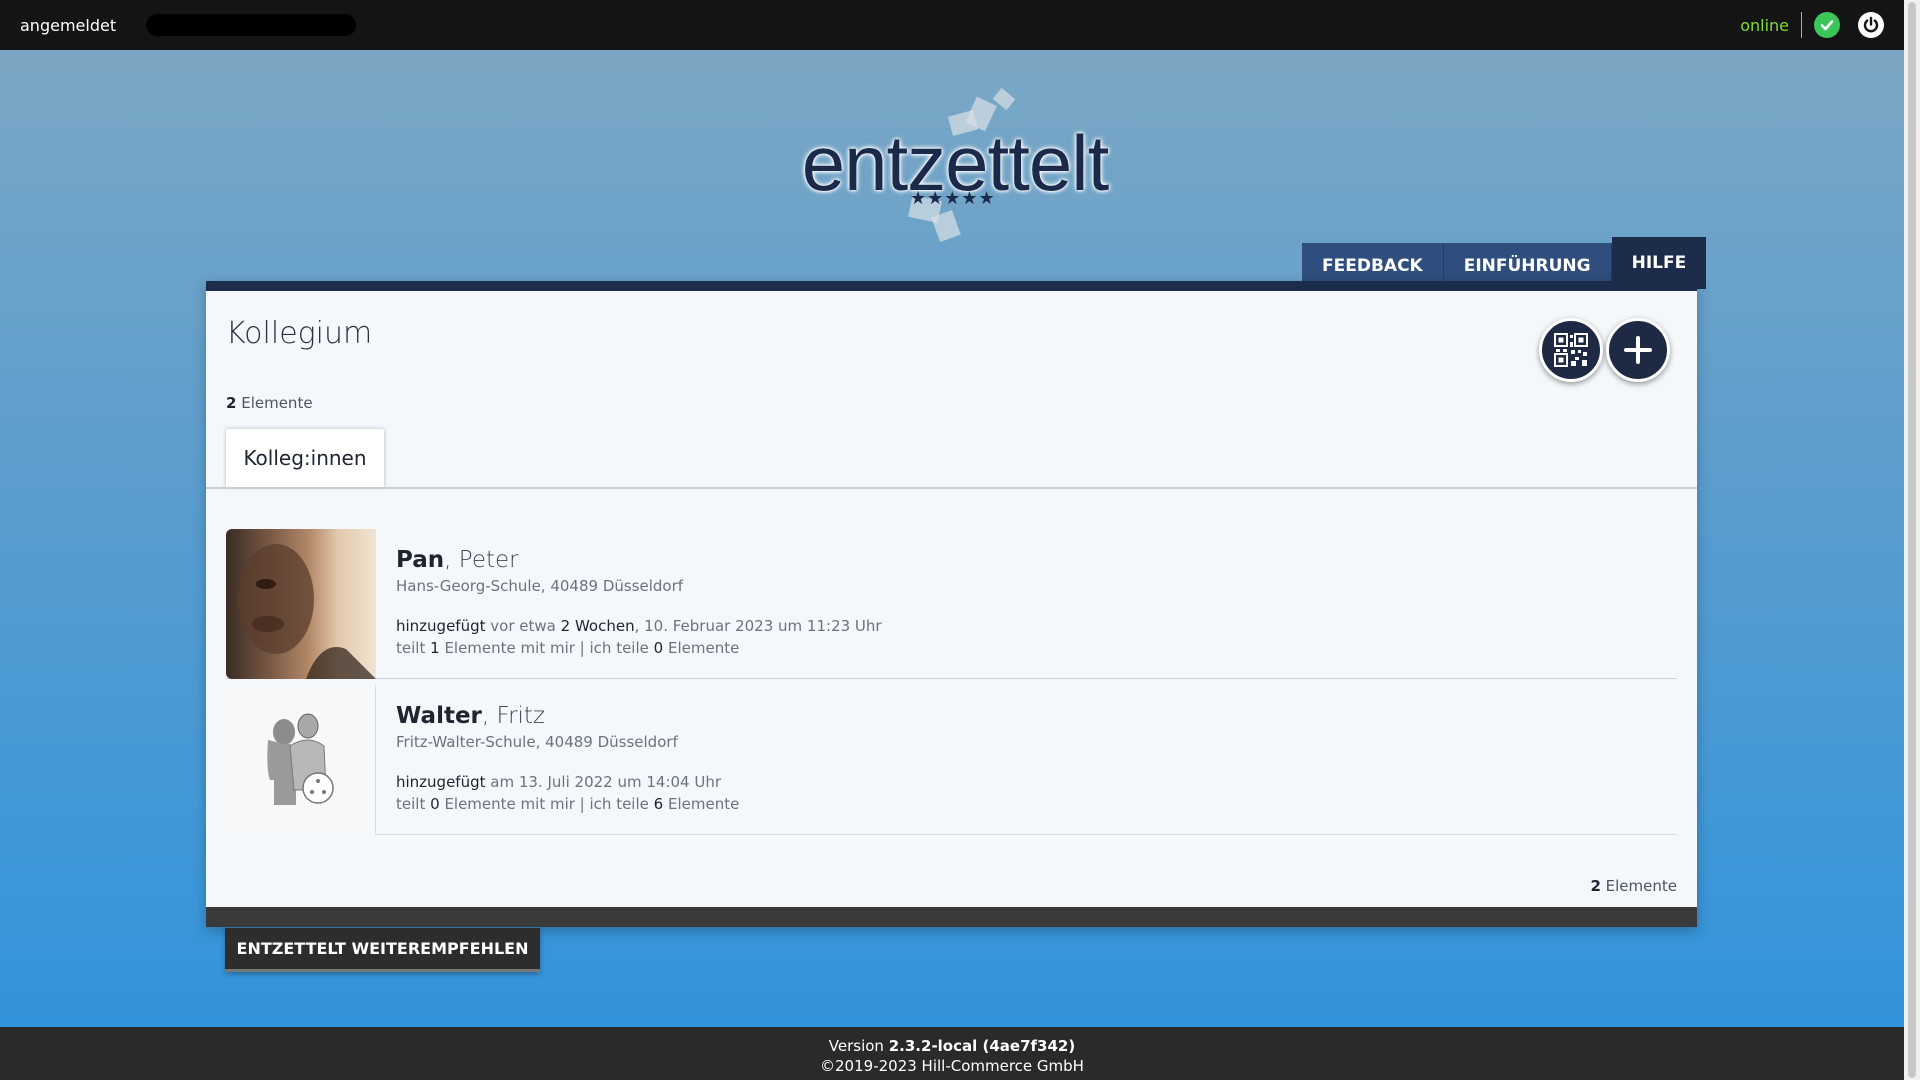 The height and width of the screenshot is (1080, 1920). I want to click on colleague-first-name: Fritz, so click(521, 716).